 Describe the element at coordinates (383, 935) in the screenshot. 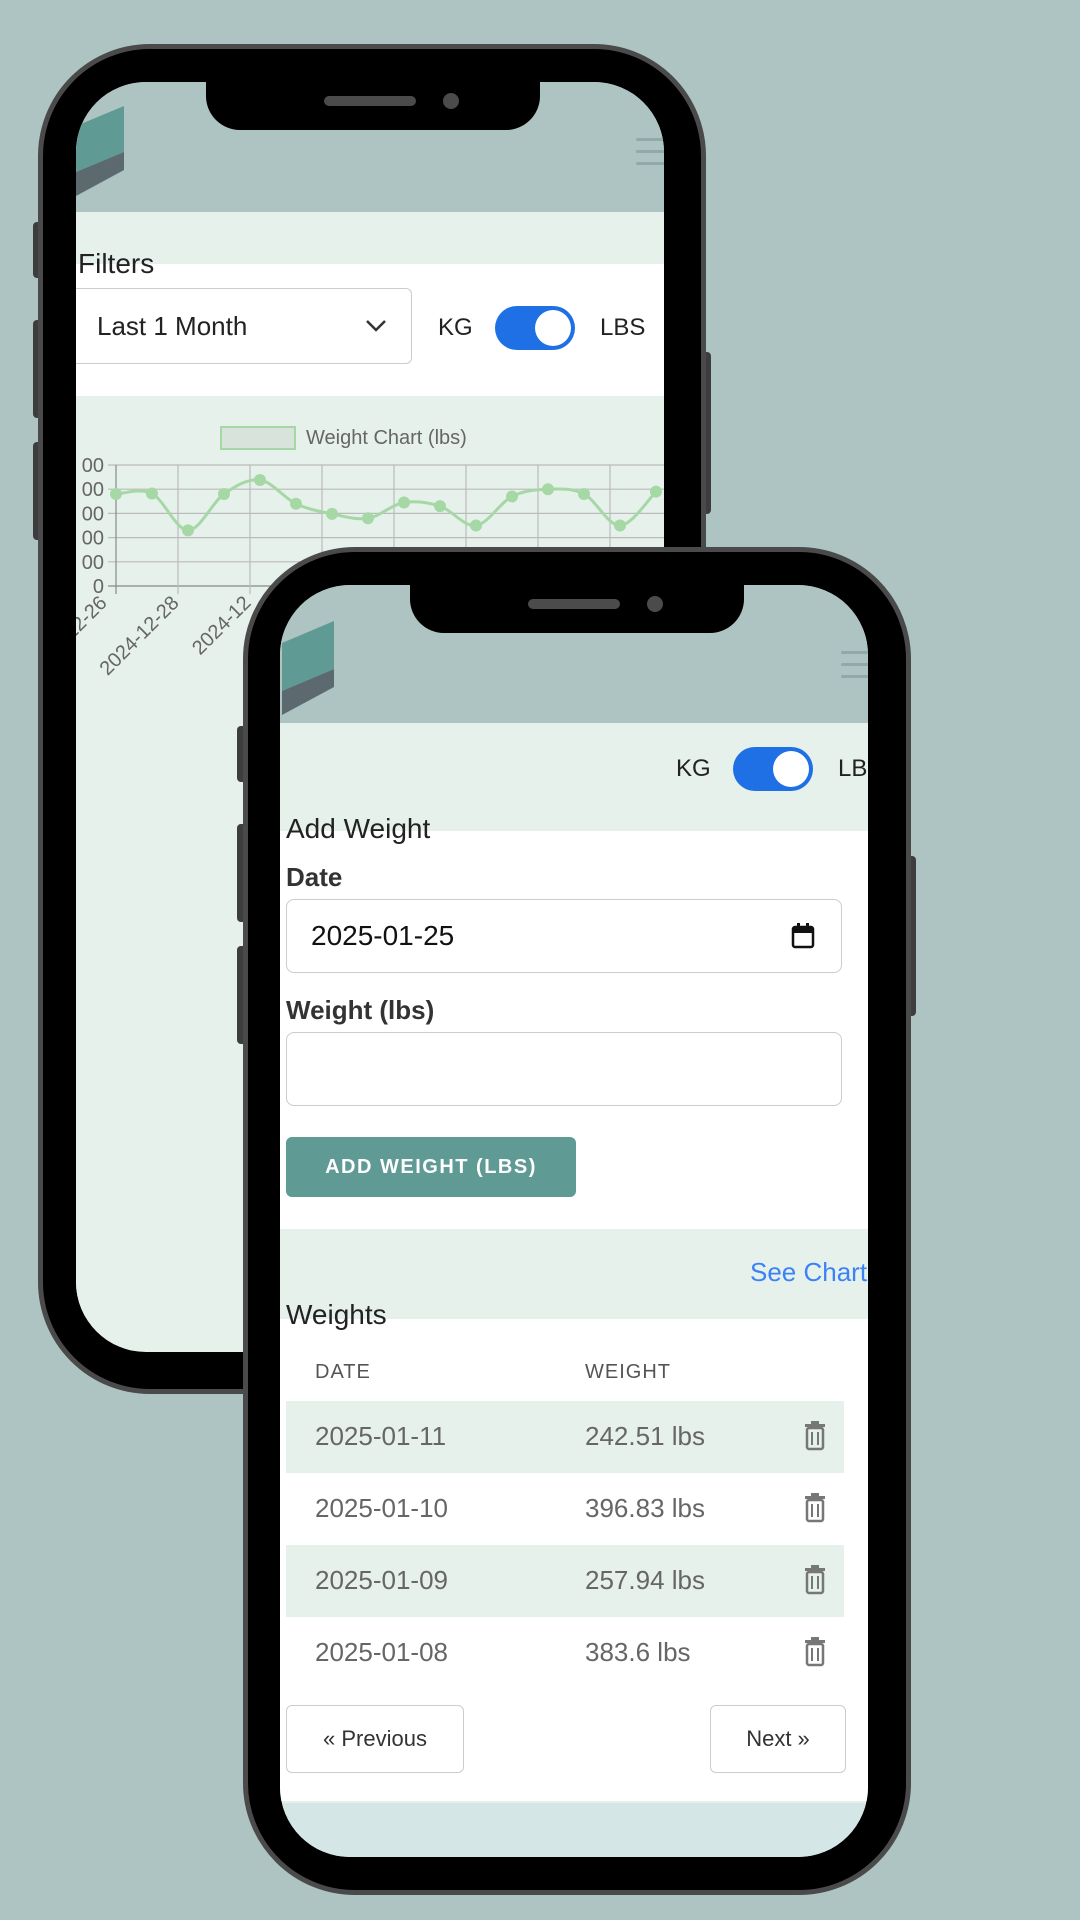

I see `date-input-value: 2025-01-25` at that location.